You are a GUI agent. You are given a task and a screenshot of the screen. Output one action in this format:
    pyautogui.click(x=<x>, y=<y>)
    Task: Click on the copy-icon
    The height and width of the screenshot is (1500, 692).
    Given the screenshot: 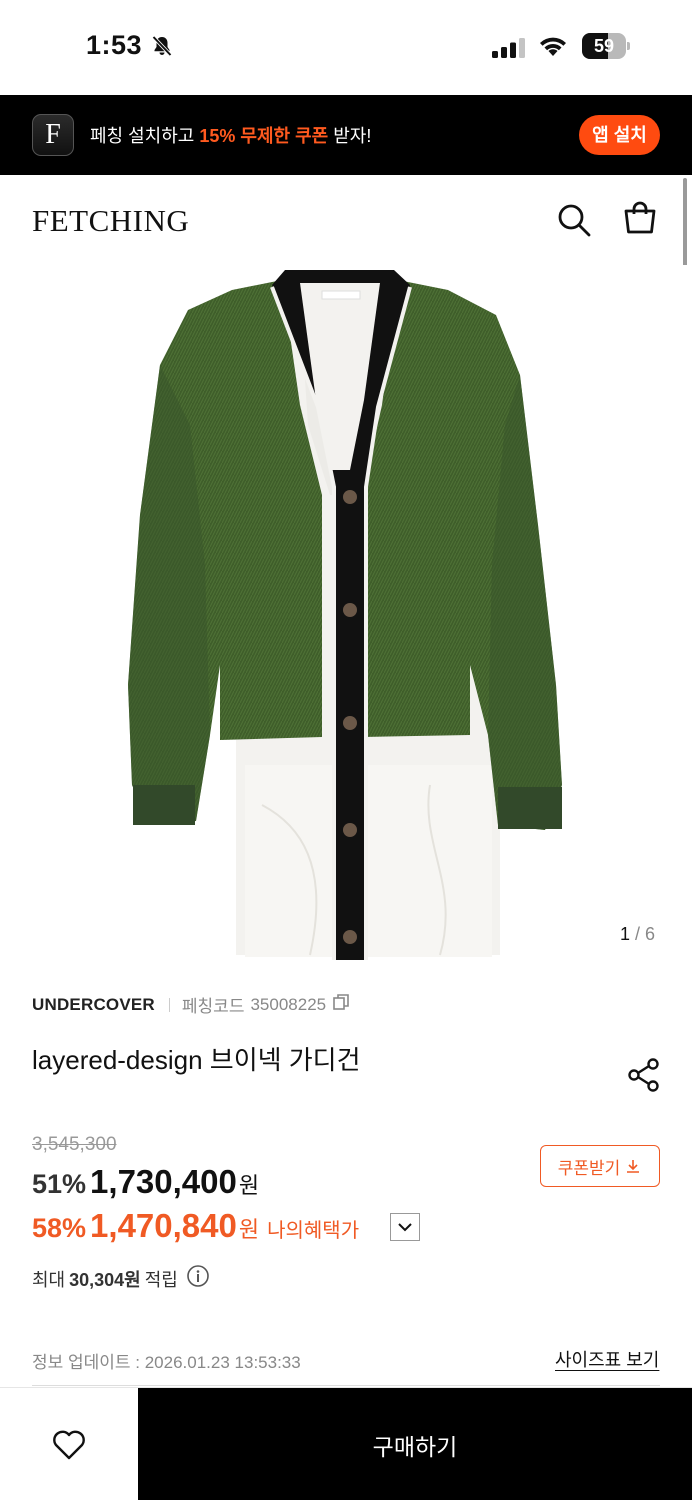 What is the action you would take?
    pyautogui.click(x=341, y=1004)
    